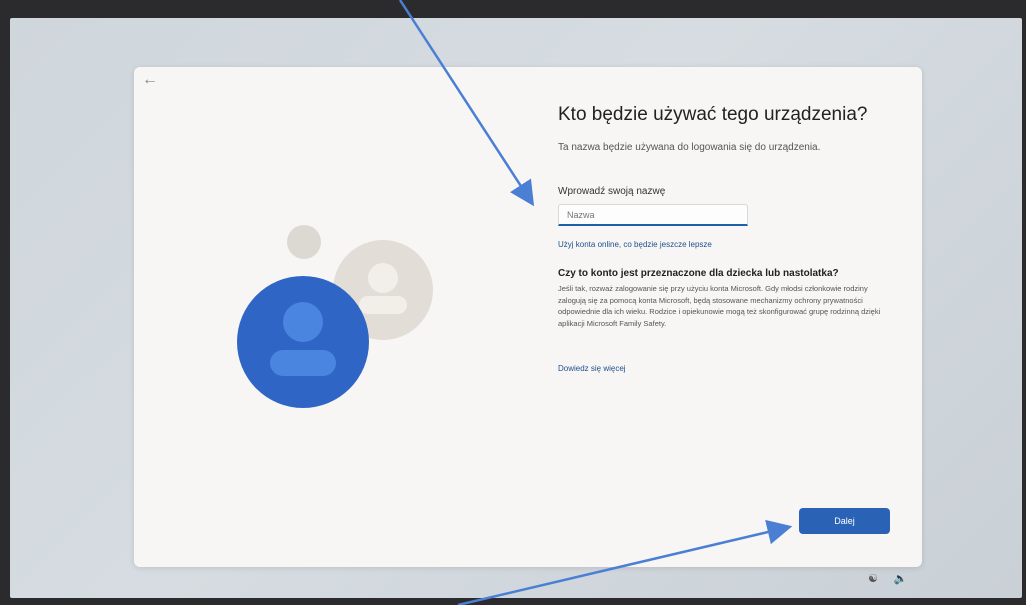 This screenshot has height=605, width=1026. I want to click on volume-icon: 🔈, so click(901, 578).